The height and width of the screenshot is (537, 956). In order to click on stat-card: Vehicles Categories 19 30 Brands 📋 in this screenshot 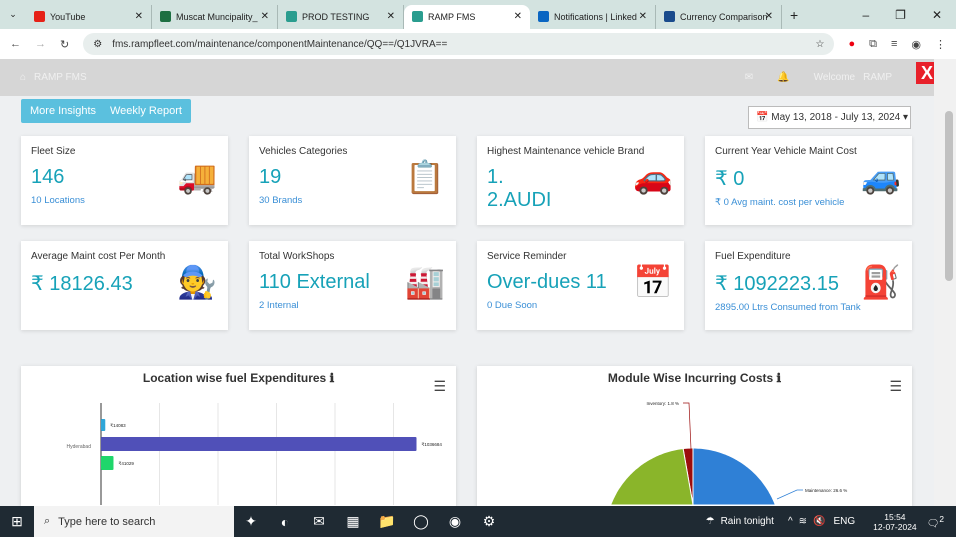, I will do `click(352, 180)`.